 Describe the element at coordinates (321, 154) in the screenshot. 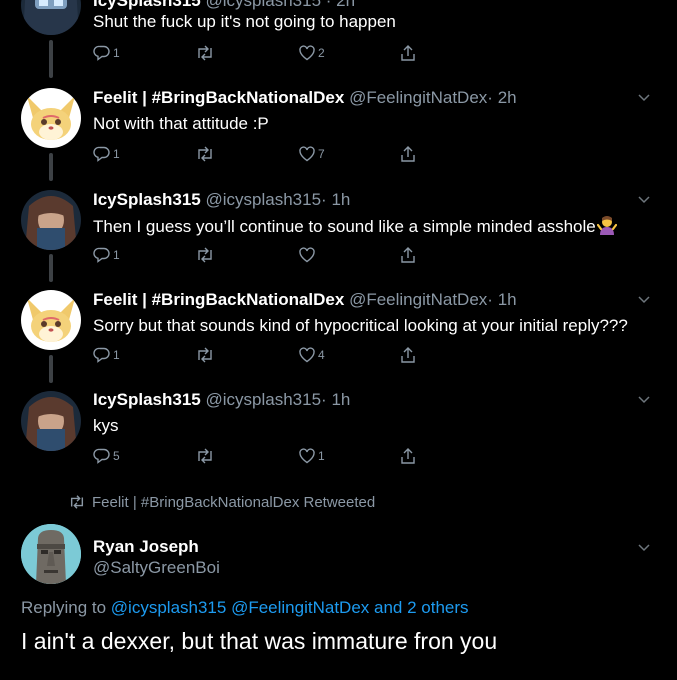

I see `like-count: 7` at that location.